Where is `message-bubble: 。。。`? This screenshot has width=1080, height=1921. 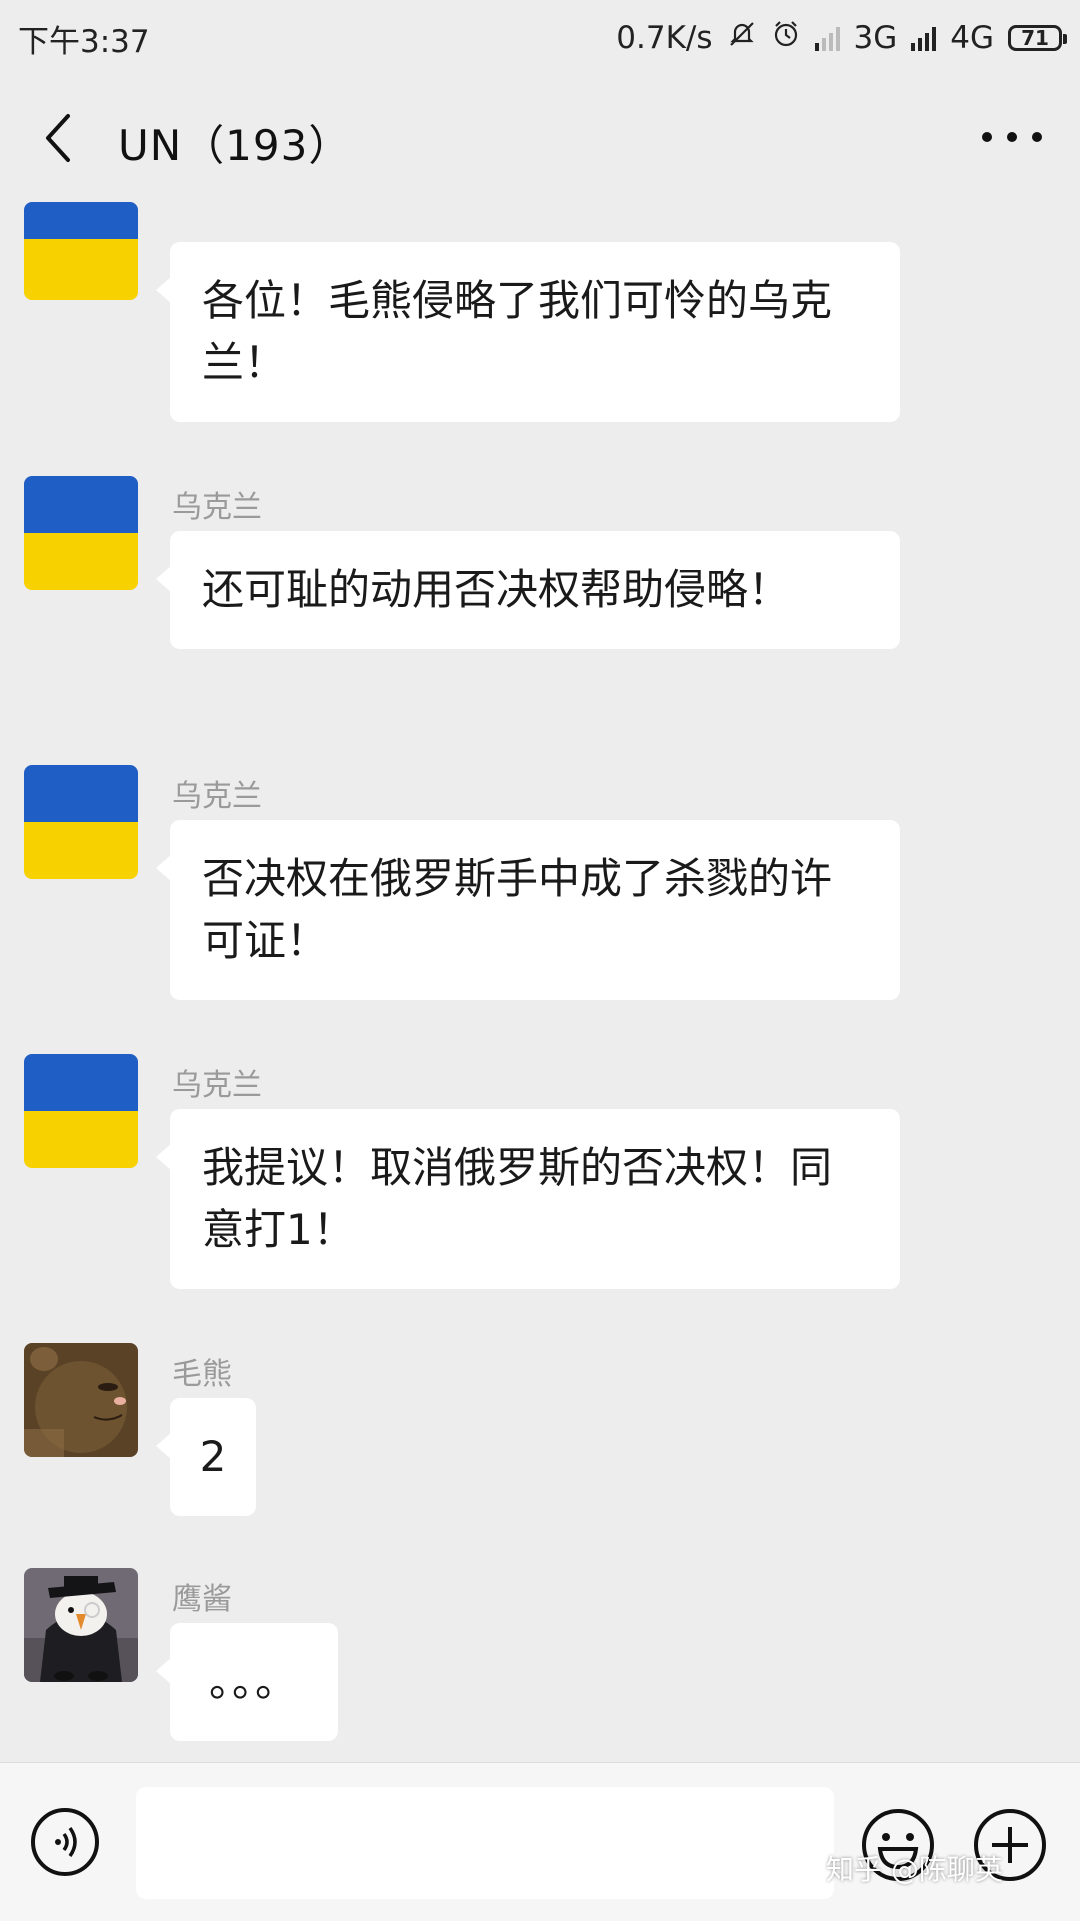
message-bubble: 。。。 is located at coordinates (247, 1682).